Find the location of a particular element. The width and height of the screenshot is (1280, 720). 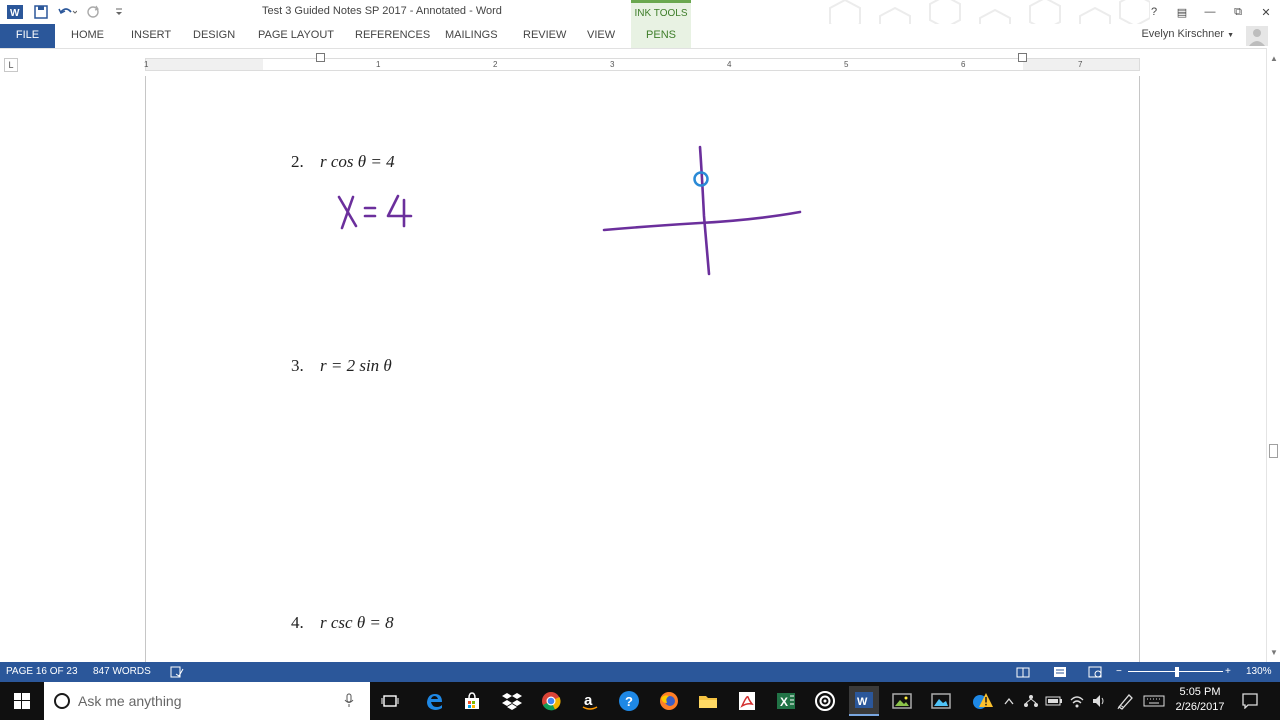

target-app-icon is located at coordinates (825, 701).